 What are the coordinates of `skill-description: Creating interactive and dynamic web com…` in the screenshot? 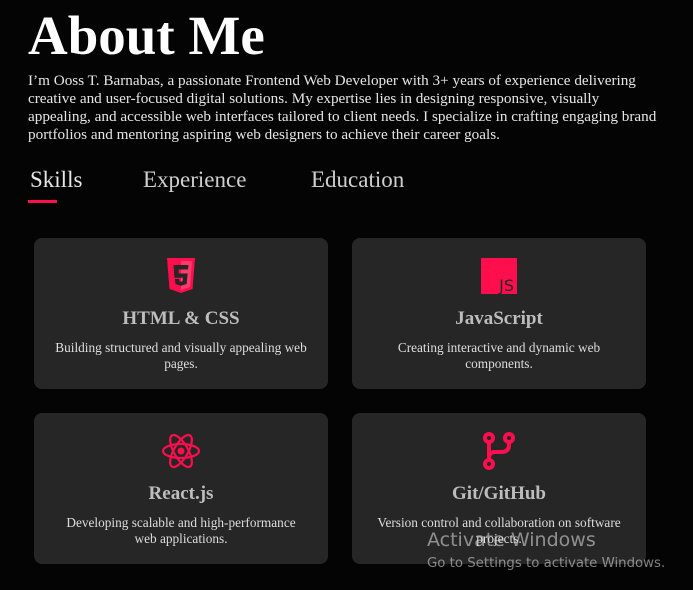 It's located at (499, 355).